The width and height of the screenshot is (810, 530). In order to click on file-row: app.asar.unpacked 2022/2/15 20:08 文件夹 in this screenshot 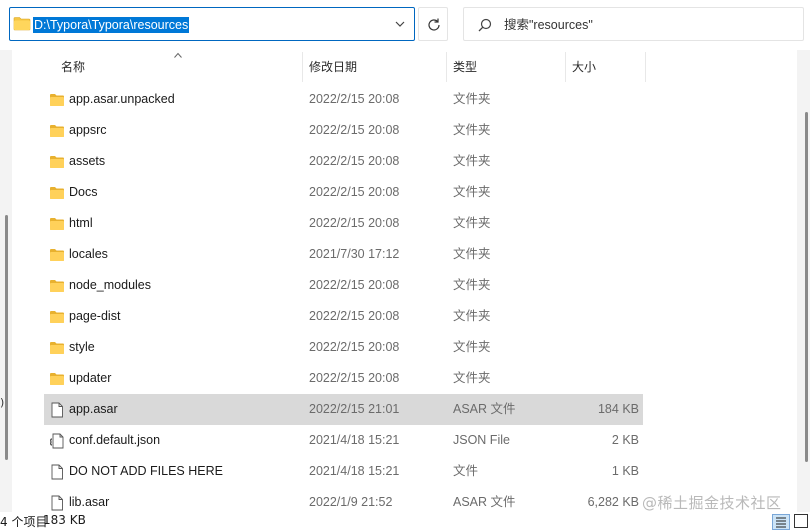, I will do `click(343, 99)`.